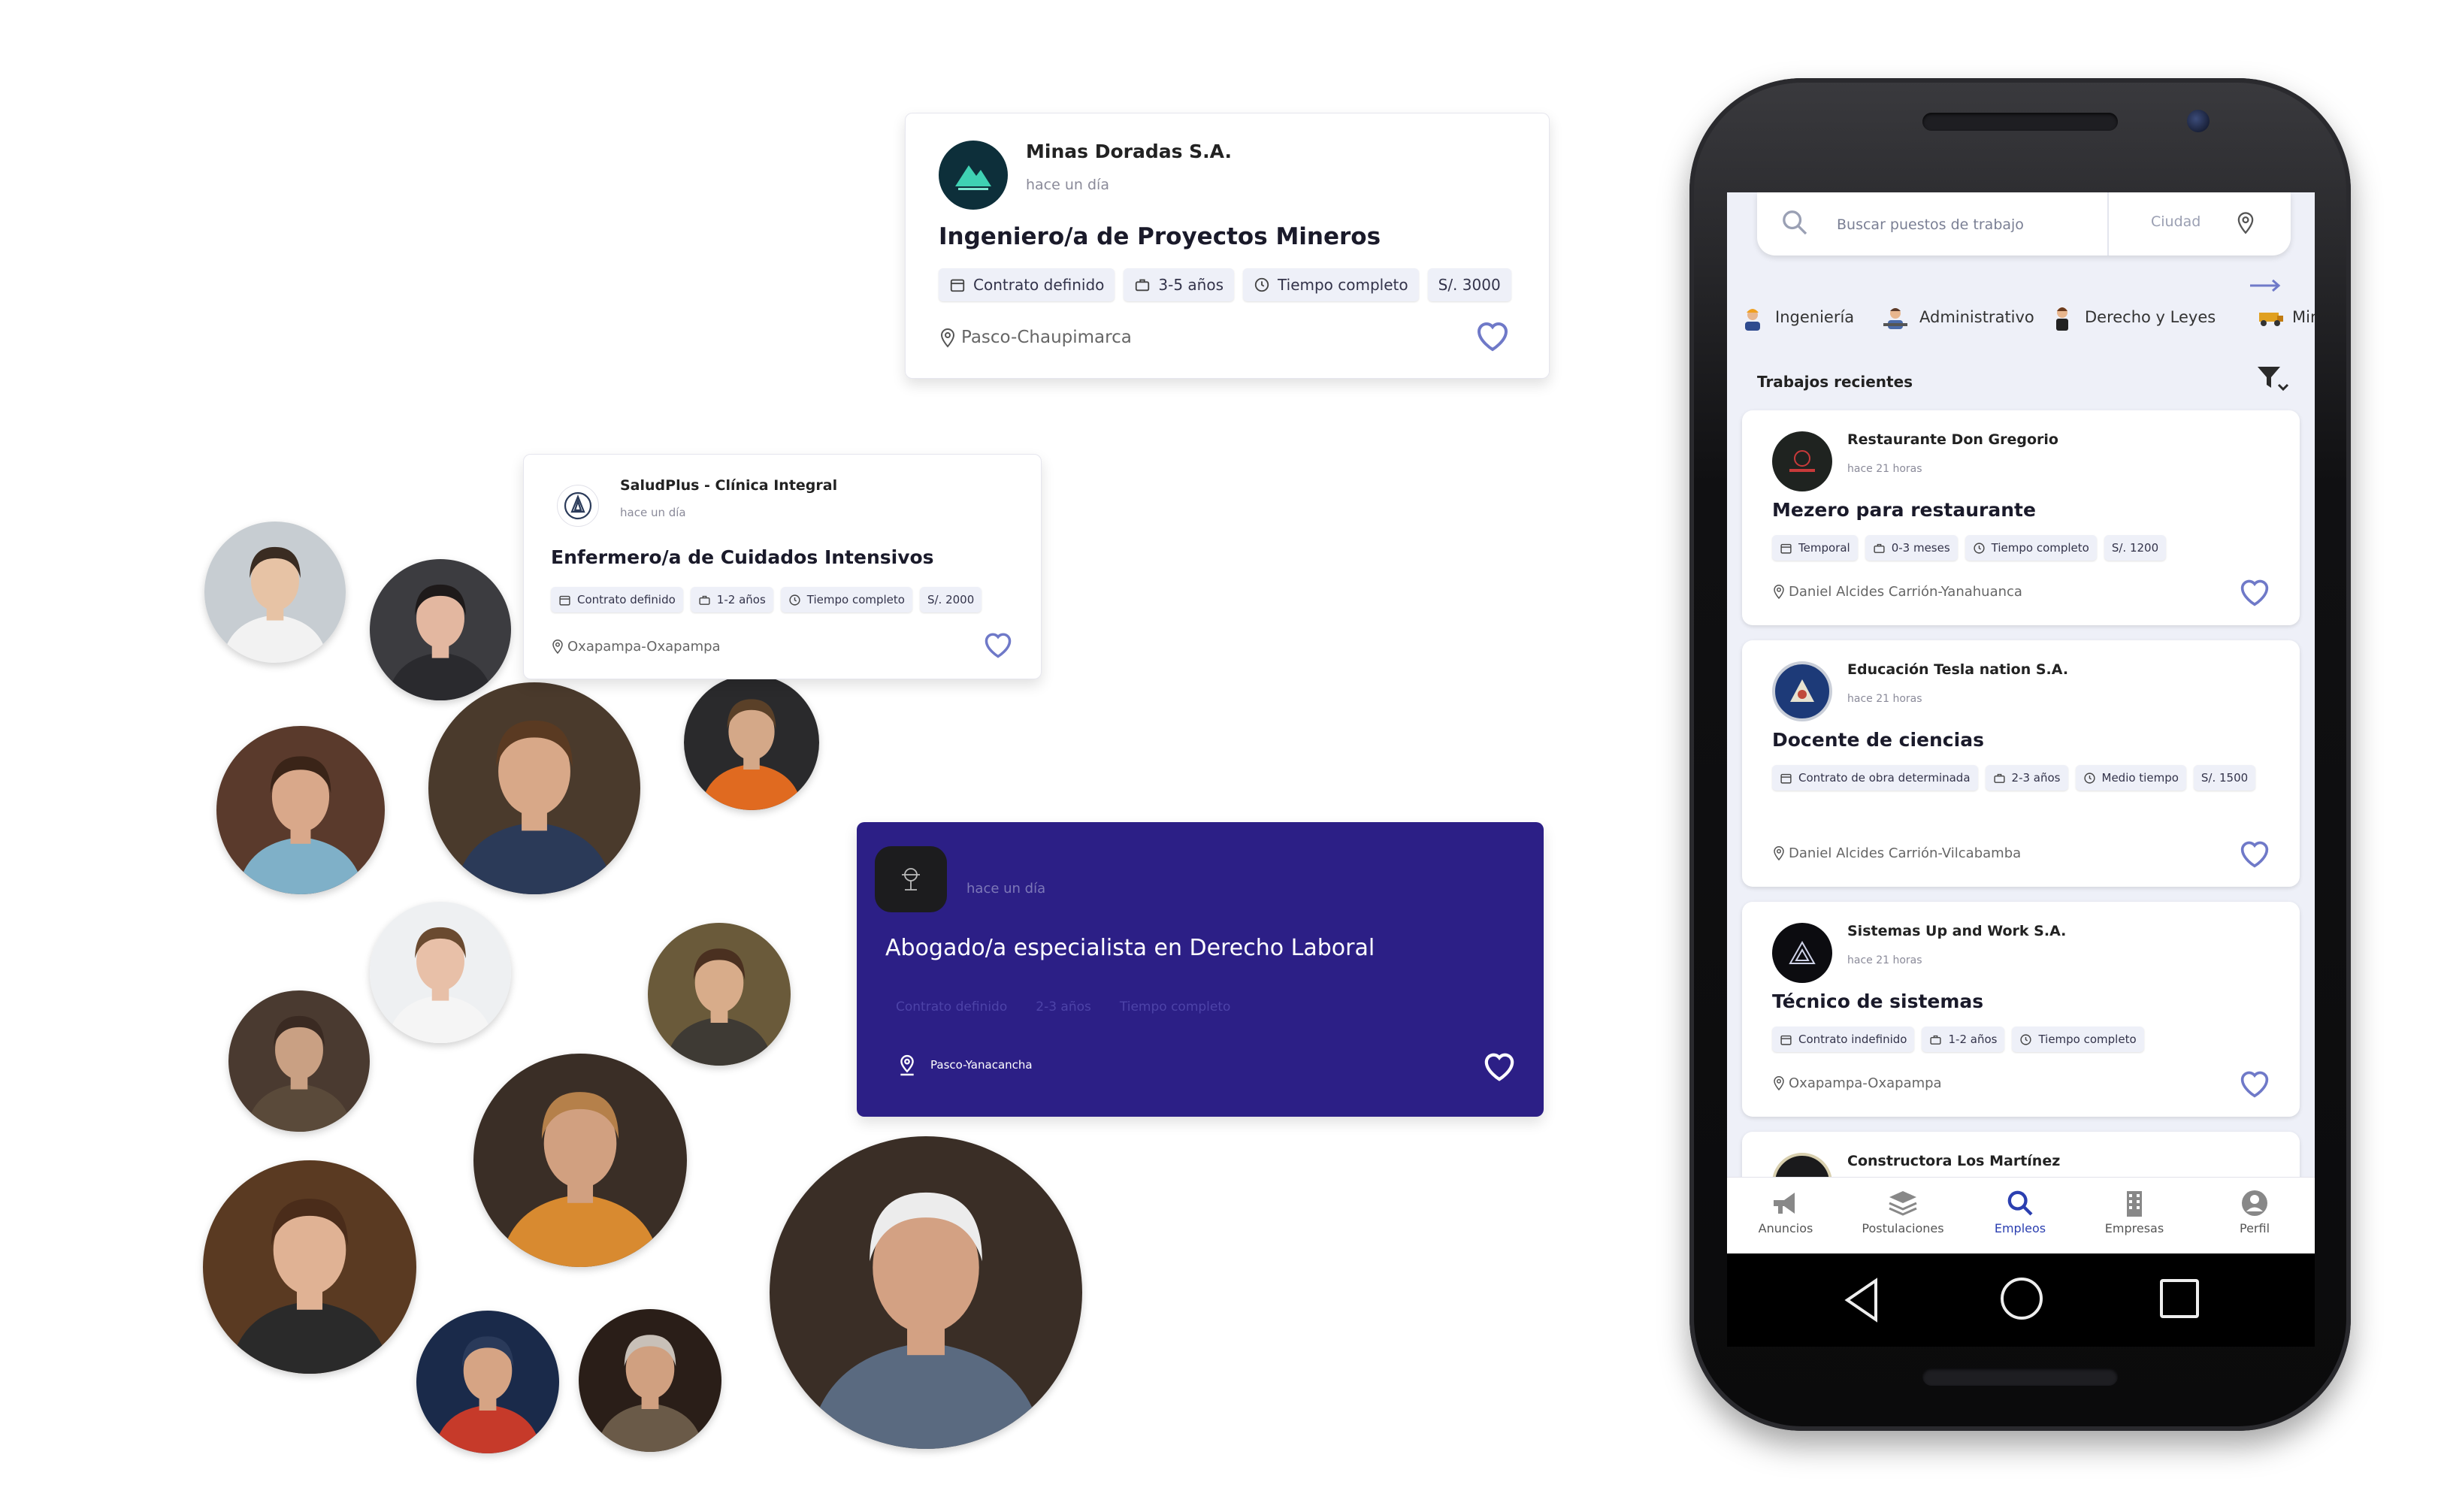 Image resolution: width=2444 pixels, height=1512 pixels. I want to click on search-icon, so click(1795, 223).